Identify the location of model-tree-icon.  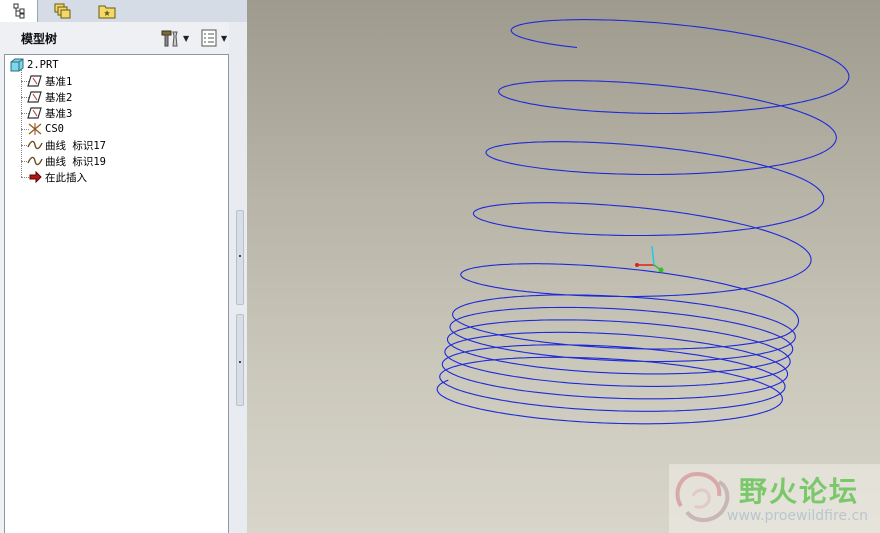
(18, 11).